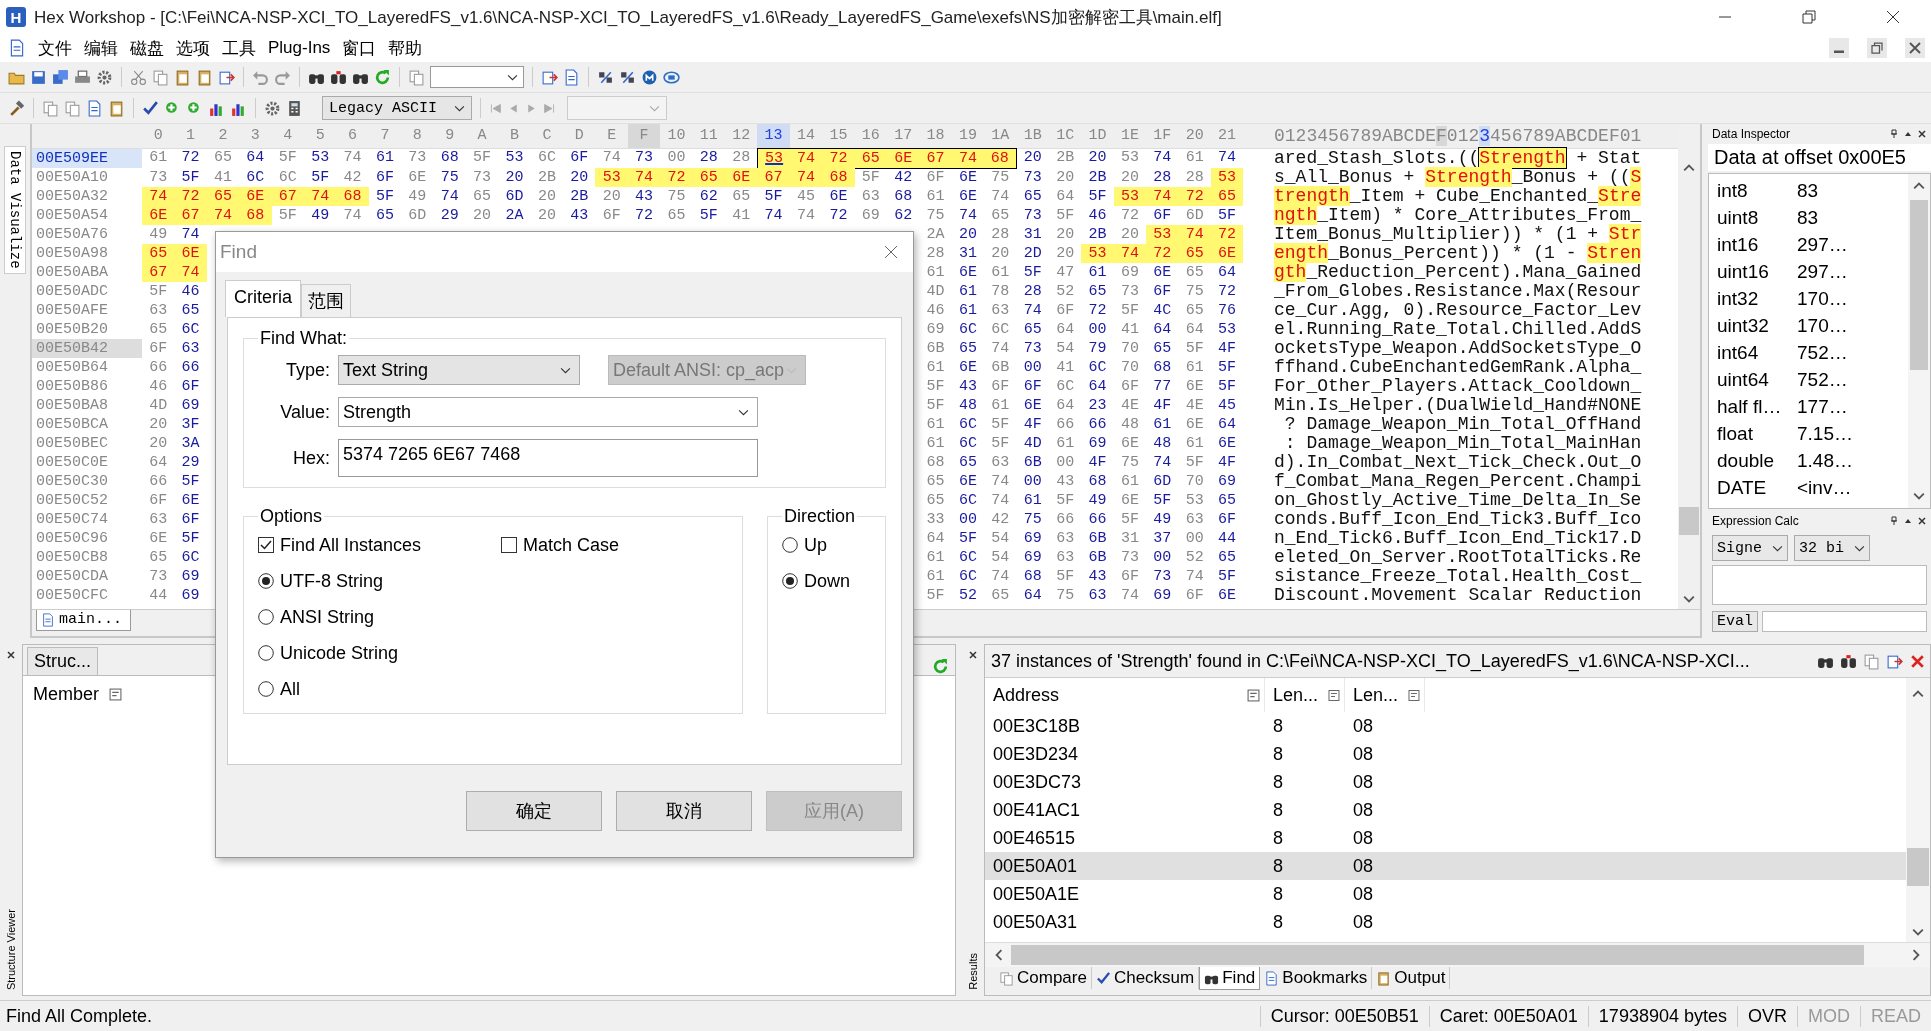 This screenshot has height=1031, width=1931. Describe the element at coordinates (548, 458) in the screenshot. I see `hex-field: 5374 7265 6E67 7468` at that location.